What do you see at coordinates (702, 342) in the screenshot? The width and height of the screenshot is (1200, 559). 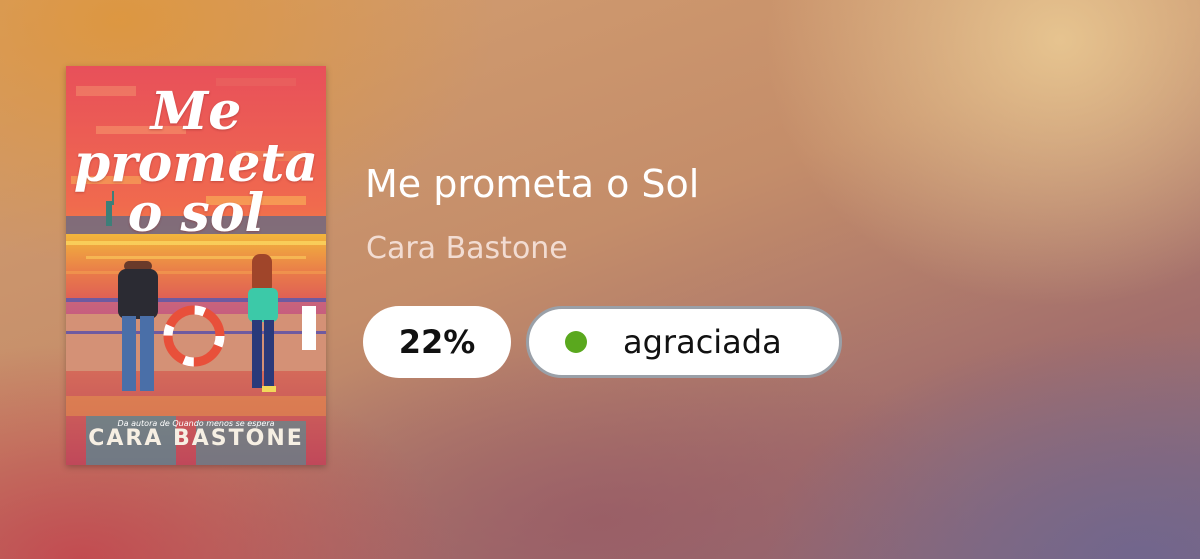 I see `status-label: agraciada` at bounding box center [702, 342].